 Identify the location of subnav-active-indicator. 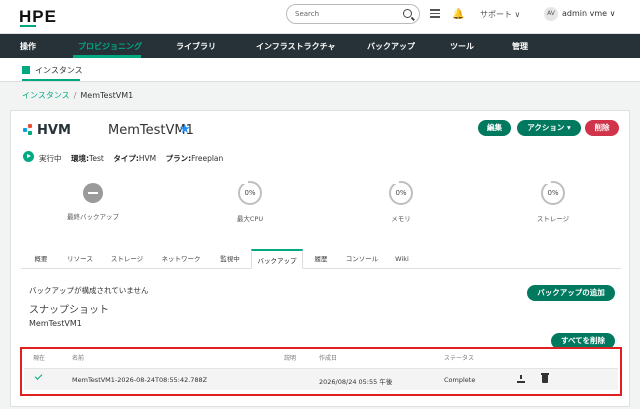
(51, 80).